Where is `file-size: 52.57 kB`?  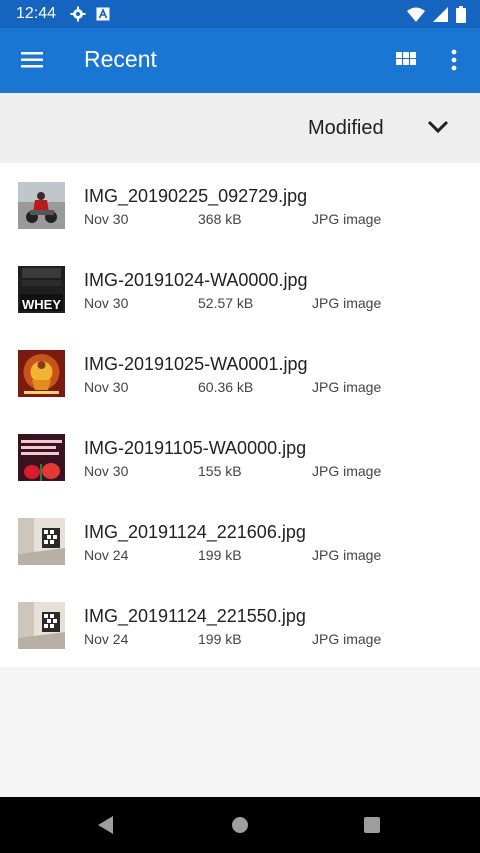
file-size: 52.57 kB is located at coordinates (226, 303).